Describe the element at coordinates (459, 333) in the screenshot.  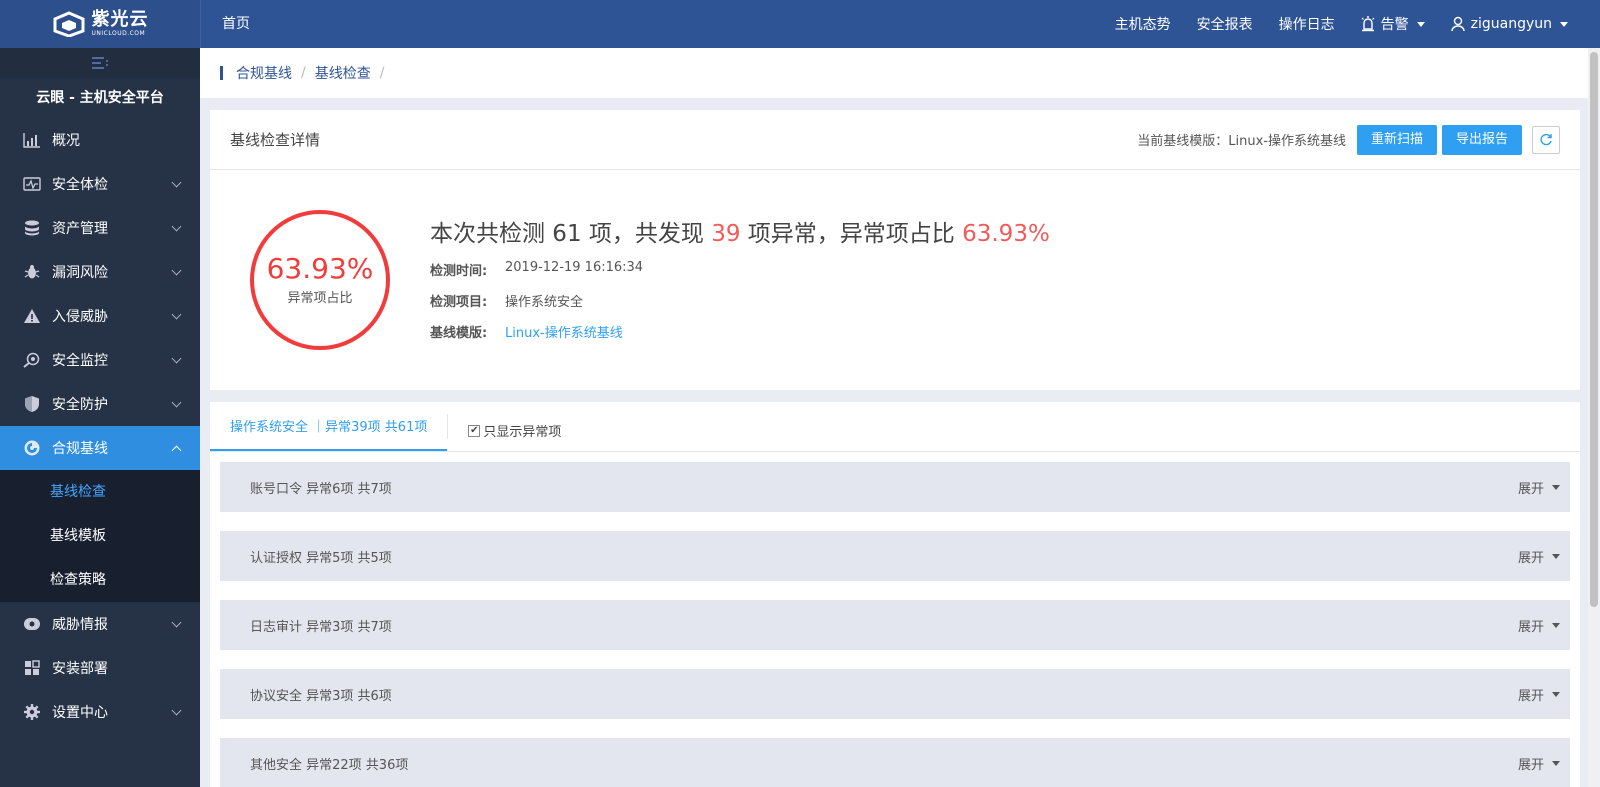
I see `baseline-template-label: 基线模版:` at that location.